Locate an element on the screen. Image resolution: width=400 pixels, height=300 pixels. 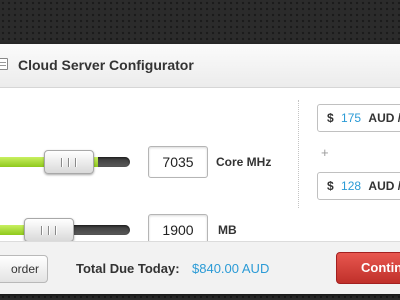
memory-price-amount: 128 is located at coordinates (351, 186).